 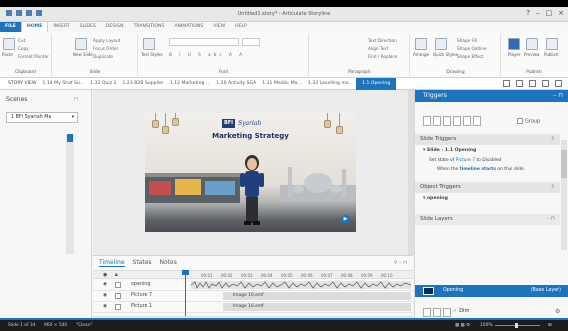 I want to click on tab-insert: INSERT, so click(x=61, y=27).